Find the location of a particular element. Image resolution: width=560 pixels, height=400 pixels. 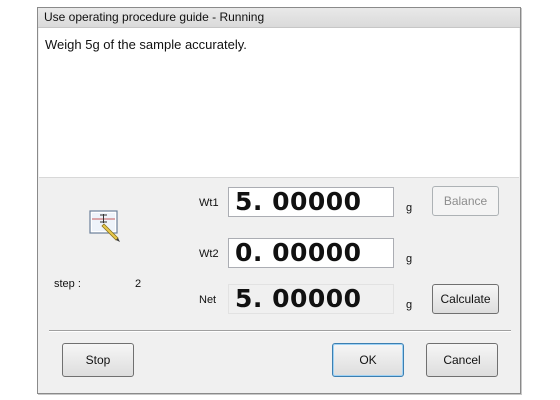

window-title: Use operating procedure guide - Running is located at coordinates (154, 17).